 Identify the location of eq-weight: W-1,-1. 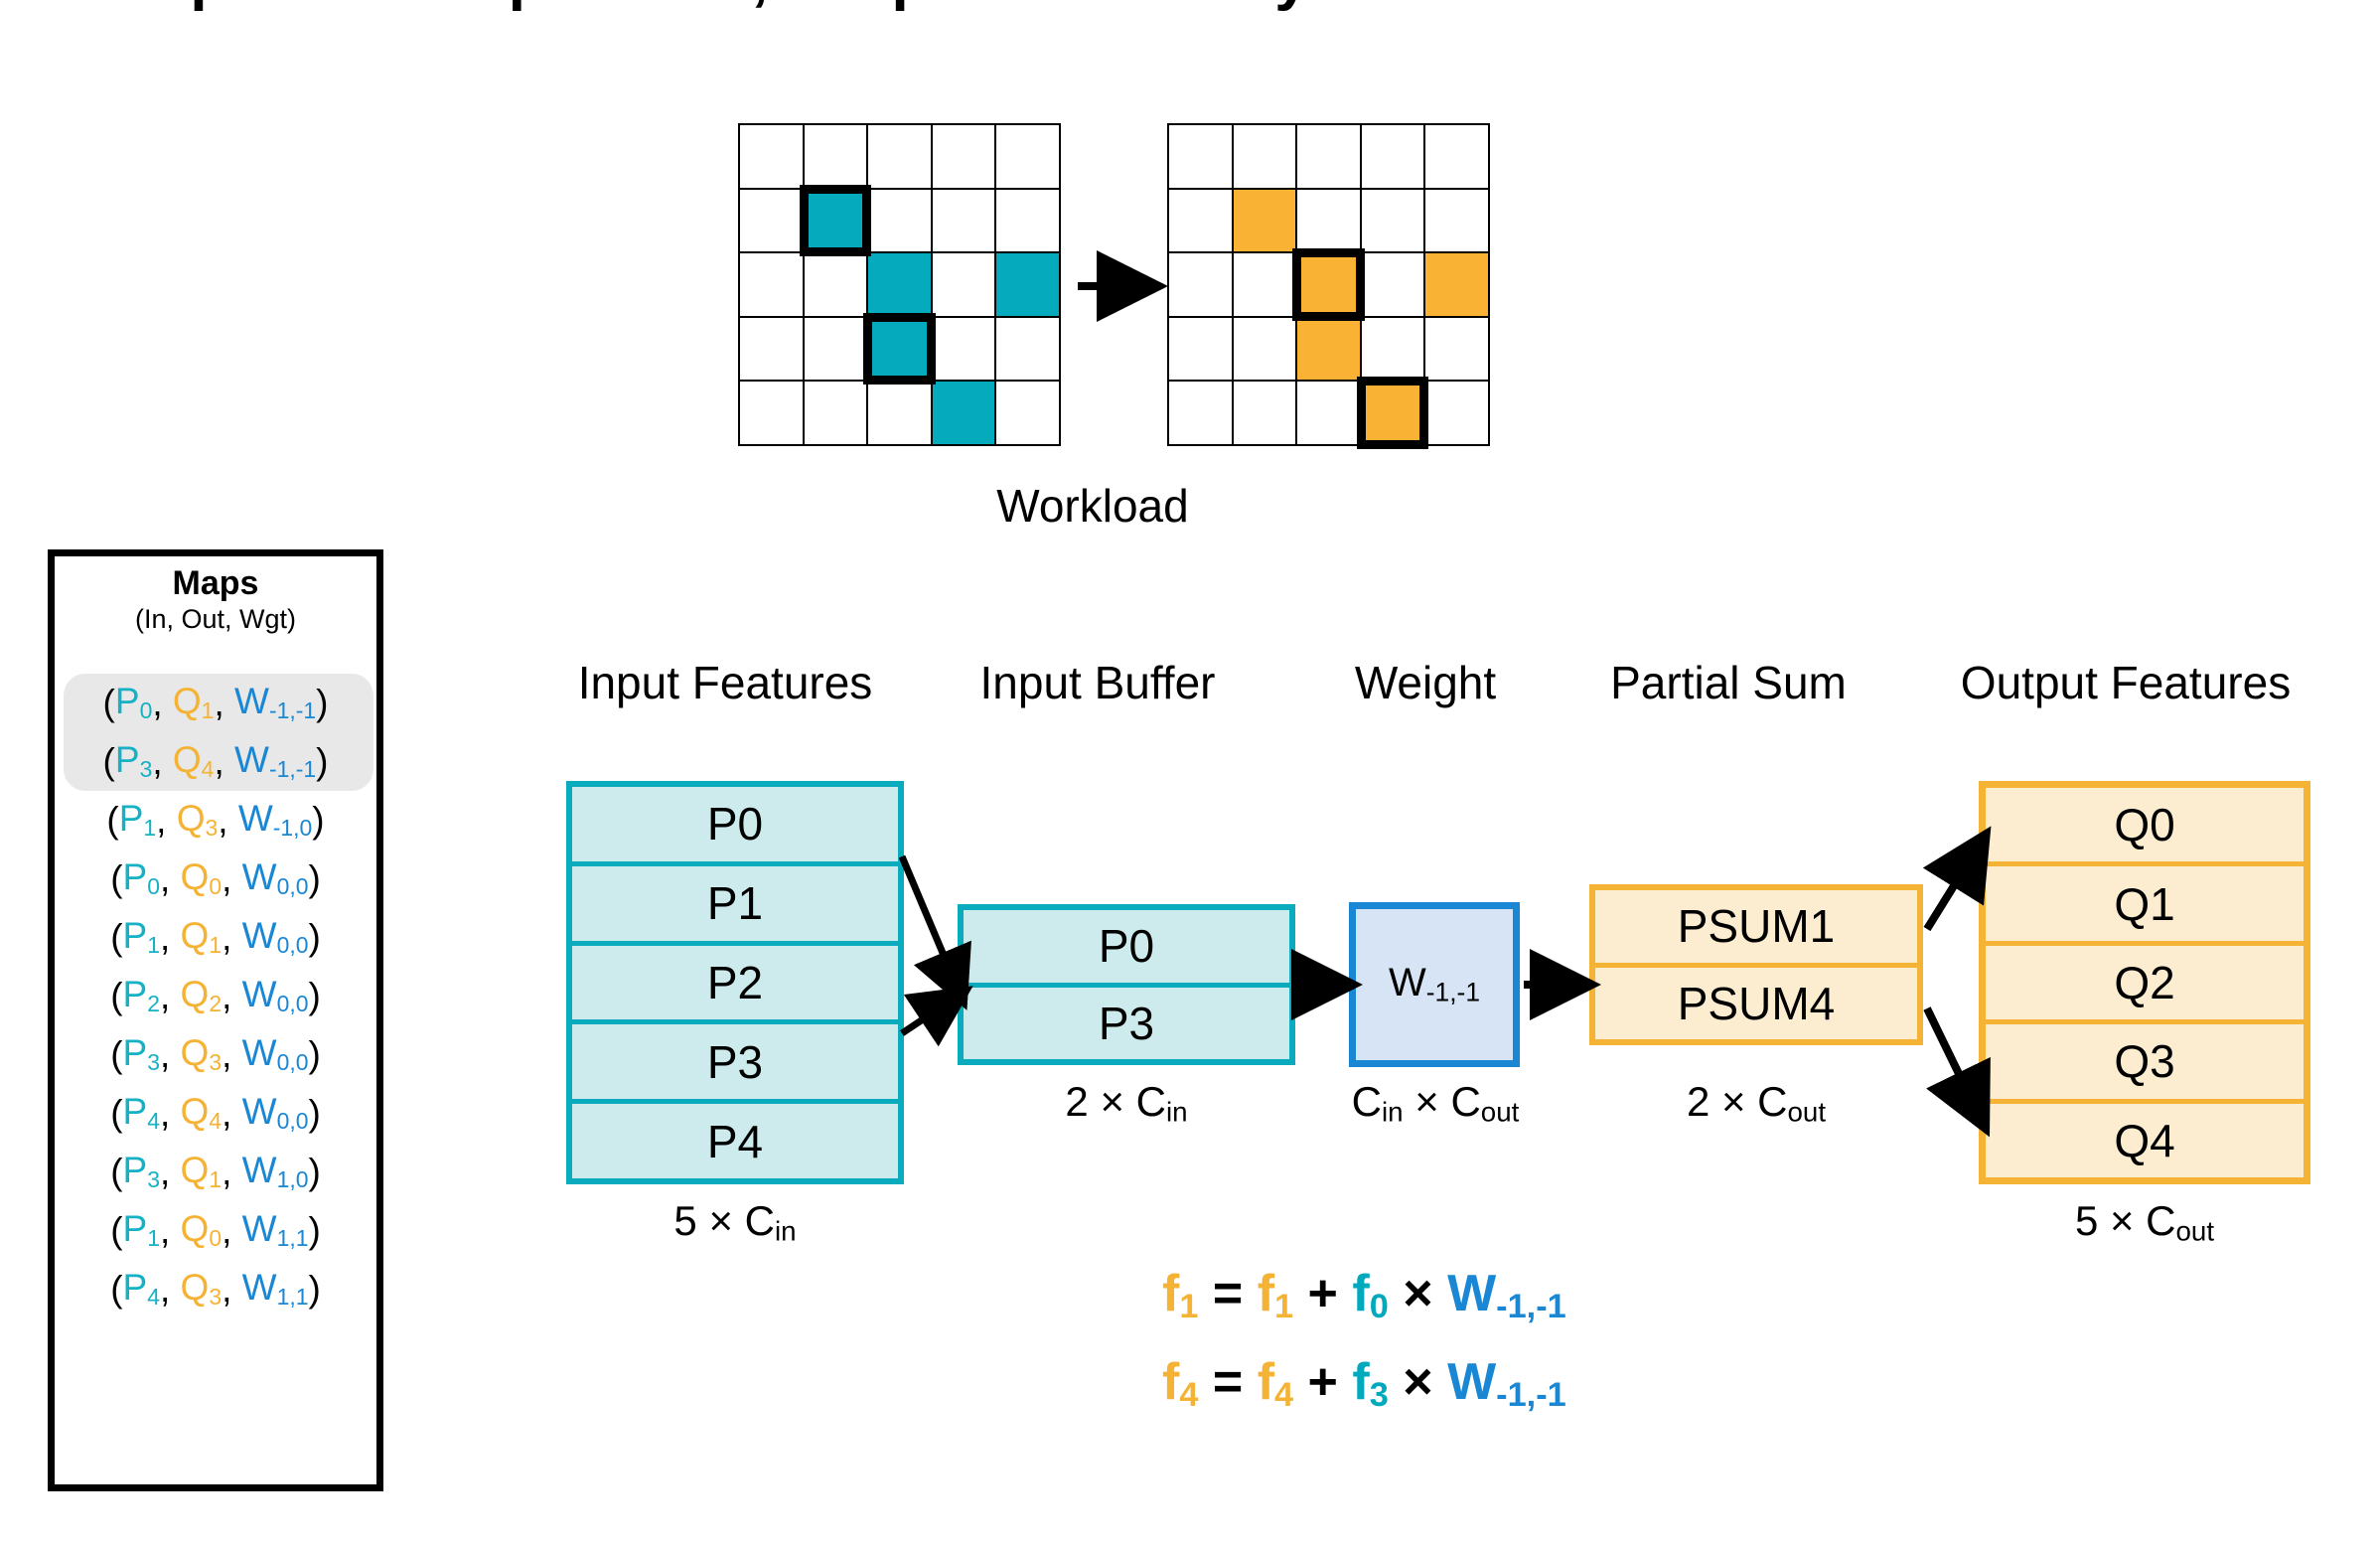
(1506, 1383).